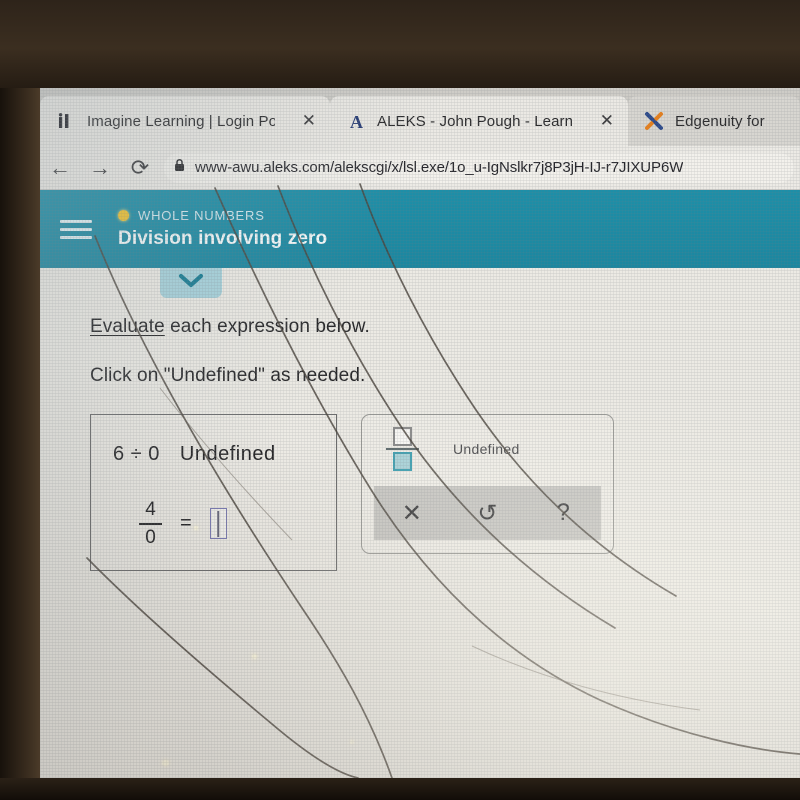 This screenshot has height=800, width=800. What do you see at coordinates (563, 513) in the screenshot?
I see `help-icon: ?` at bounding box center [563, 513].